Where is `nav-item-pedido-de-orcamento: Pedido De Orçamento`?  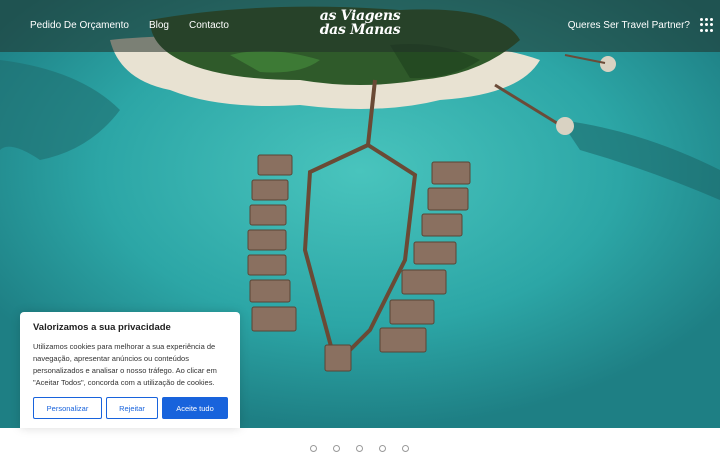 nav-item-pedido-de-orcamento: Pedido De Orçamento is located at coordinates (79, 25).